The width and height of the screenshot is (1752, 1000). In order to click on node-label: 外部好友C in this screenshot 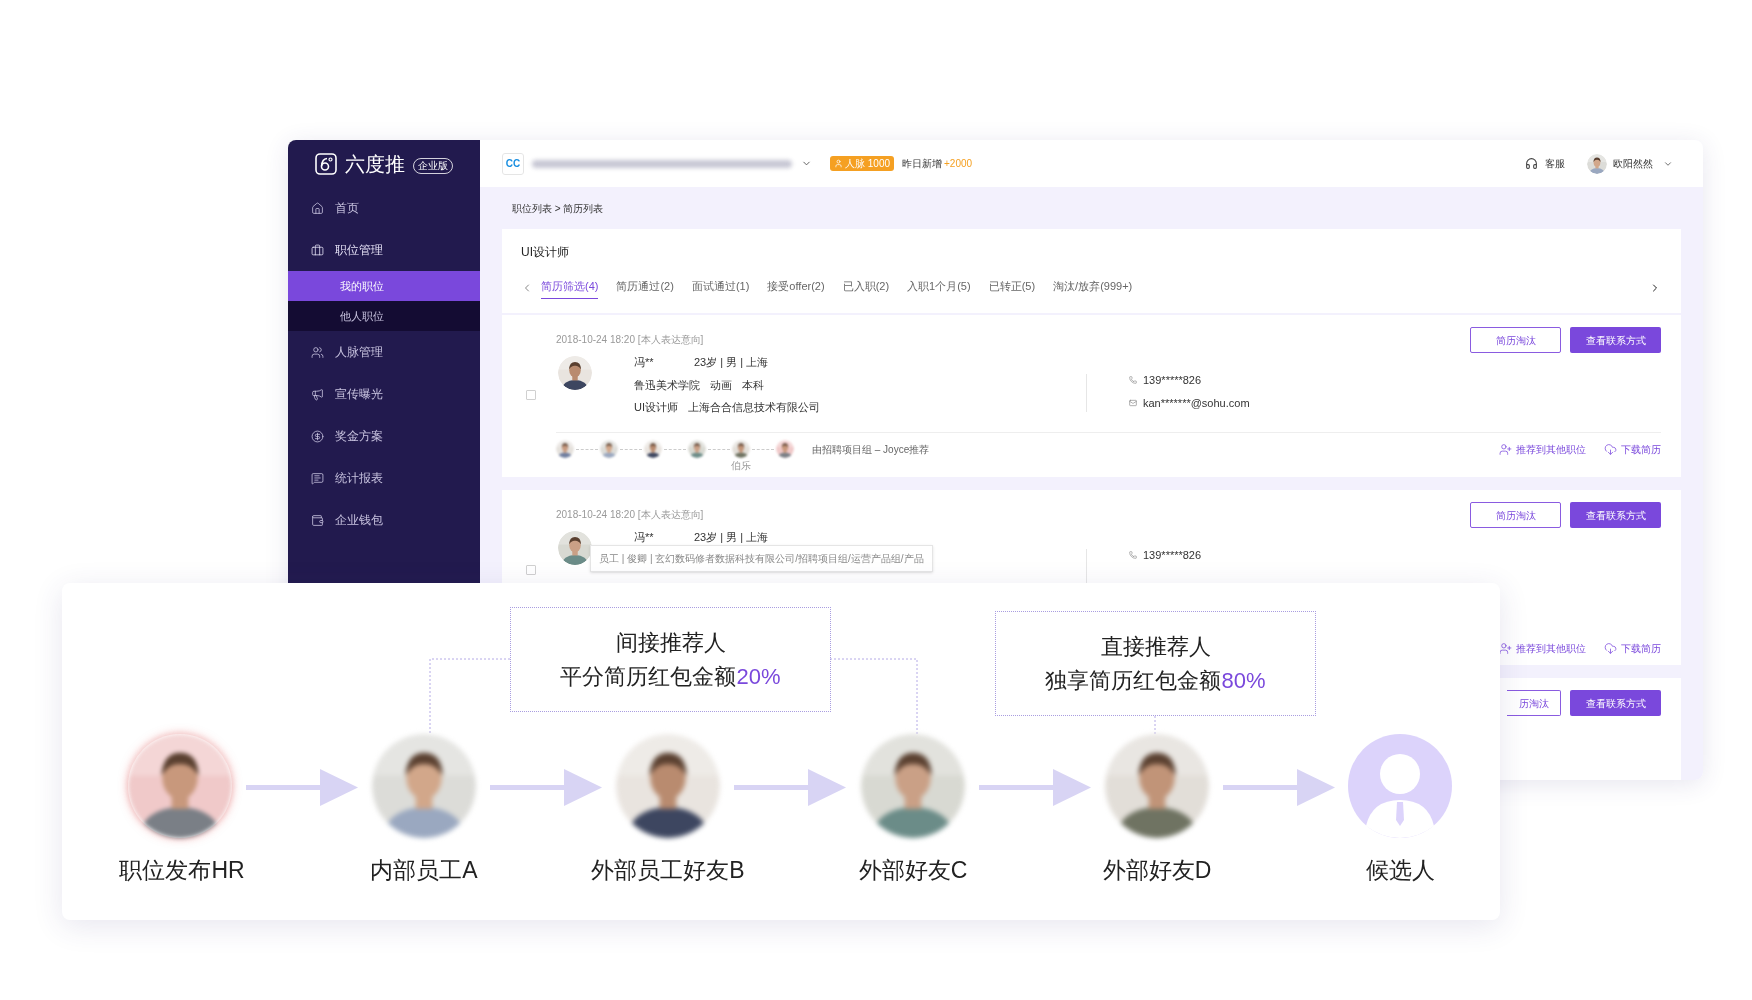, I will do `click(913, 870)`.